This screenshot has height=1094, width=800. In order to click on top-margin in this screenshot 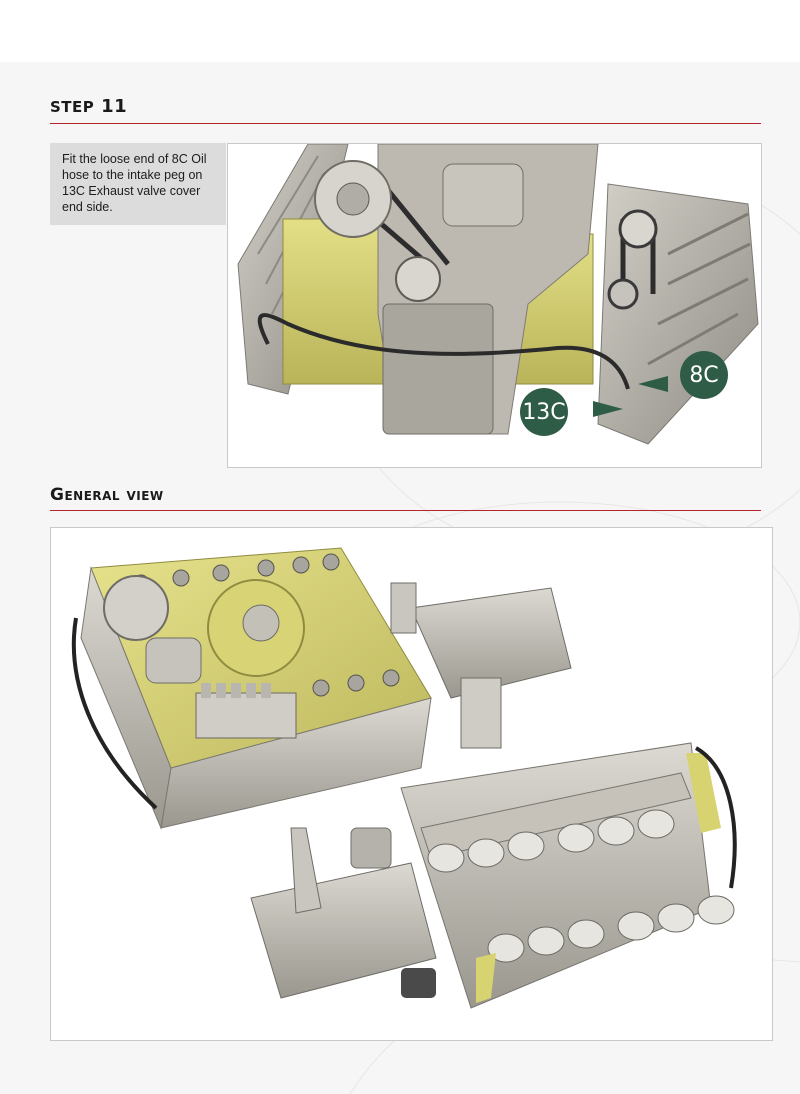, I will do `click(400, 31)`.